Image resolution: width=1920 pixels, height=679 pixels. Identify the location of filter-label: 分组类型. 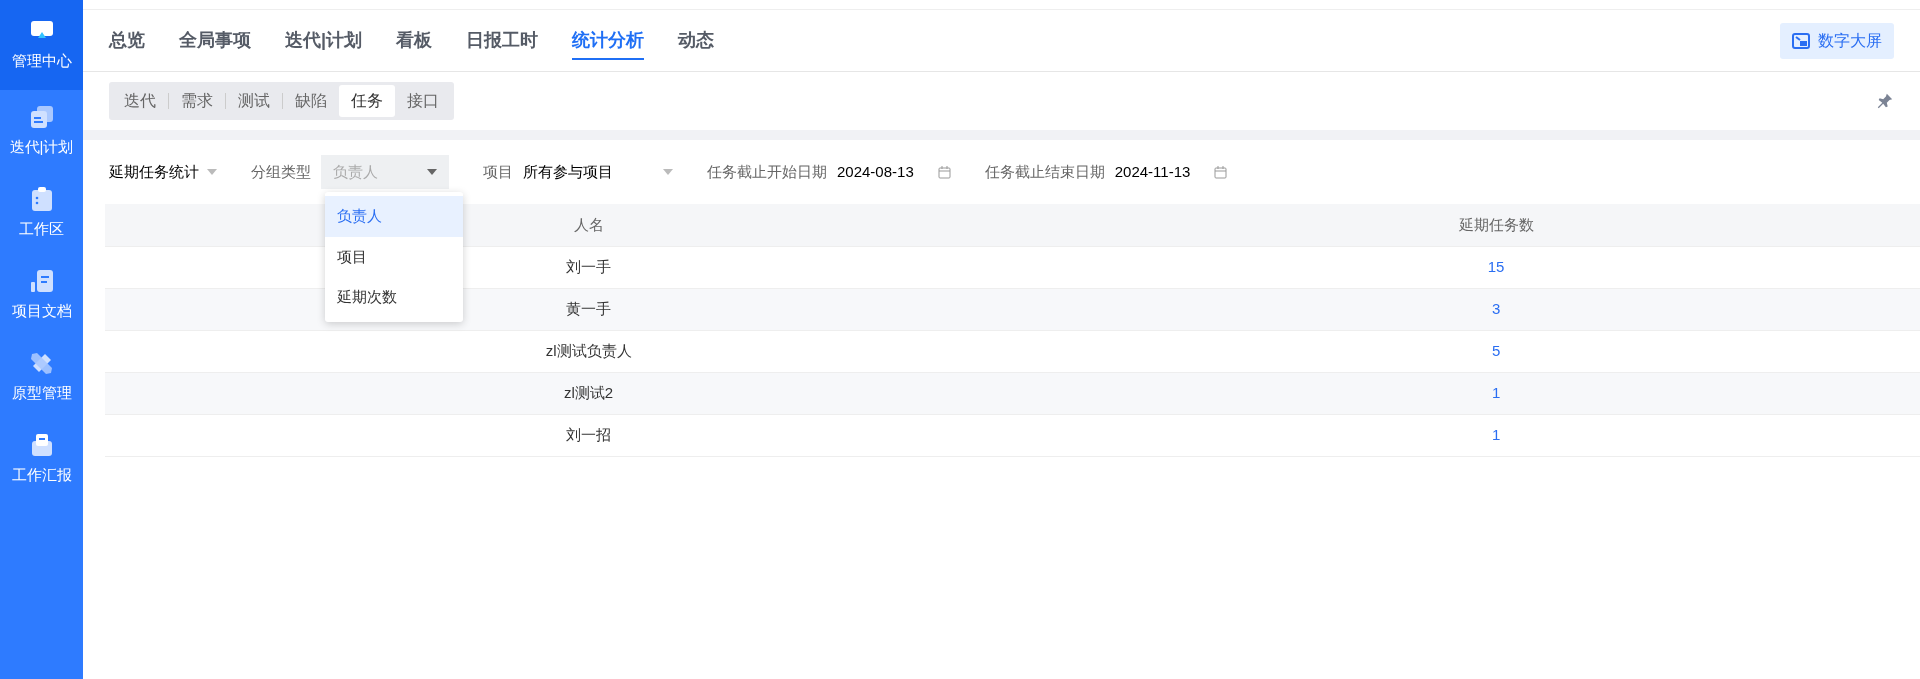
(281, 171).